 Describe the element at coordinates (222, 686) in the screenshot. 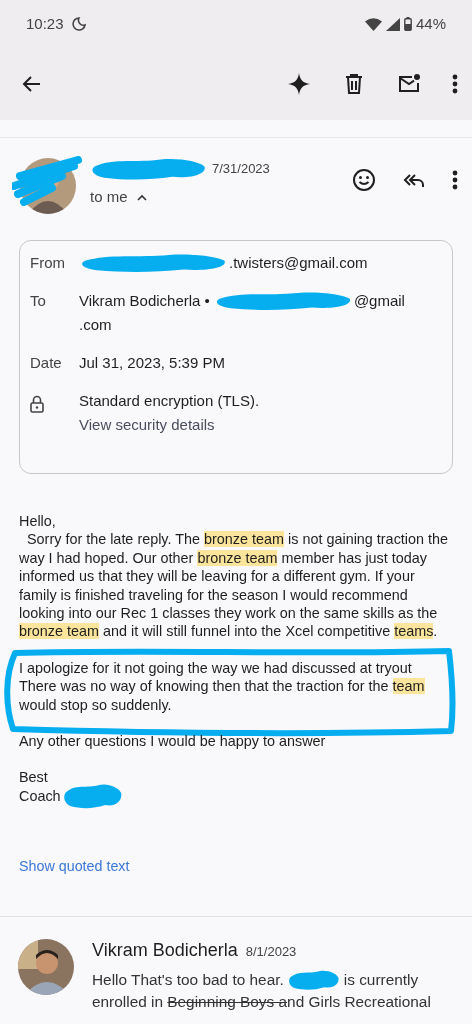

I see `message-paragraph: I apologize for it not going the way we had discussed at tryout There was no way of knowing then that the traction for the team would stop so suddenly.` at that location.